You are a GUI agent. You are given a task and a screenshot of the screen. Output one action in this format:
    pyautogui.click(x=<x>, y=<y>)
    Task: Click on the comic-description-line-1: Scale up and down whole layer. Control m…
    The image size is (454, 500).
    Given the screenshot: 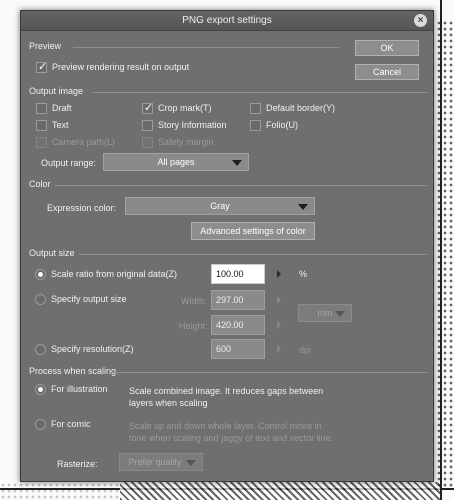 What is the action you would take?
    pyautogui.click(x=225, y=426)
    